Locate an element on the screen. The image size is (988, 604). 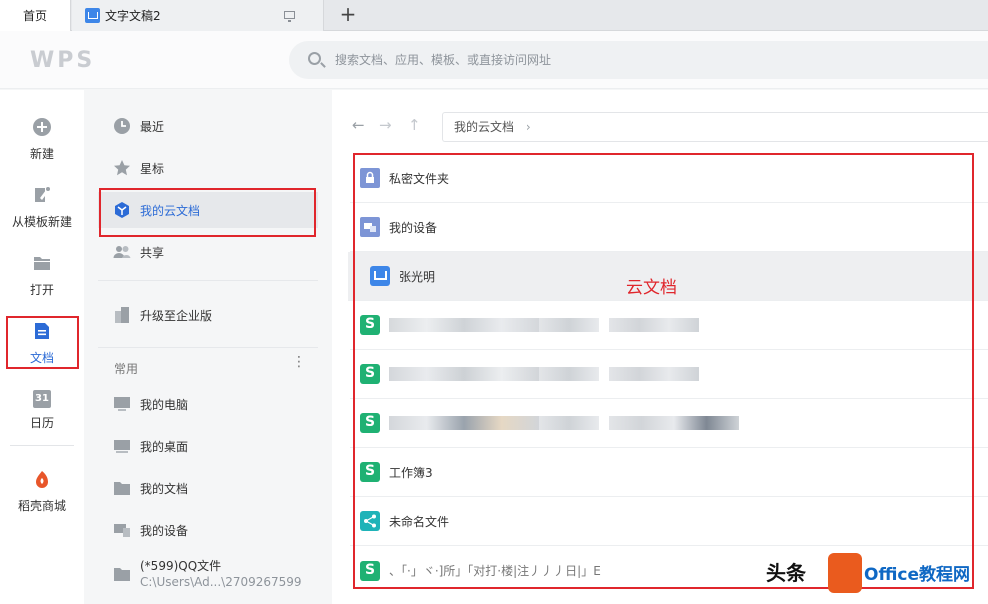
brand-watermark: Office教程网 is located at coordinates (917, 575).